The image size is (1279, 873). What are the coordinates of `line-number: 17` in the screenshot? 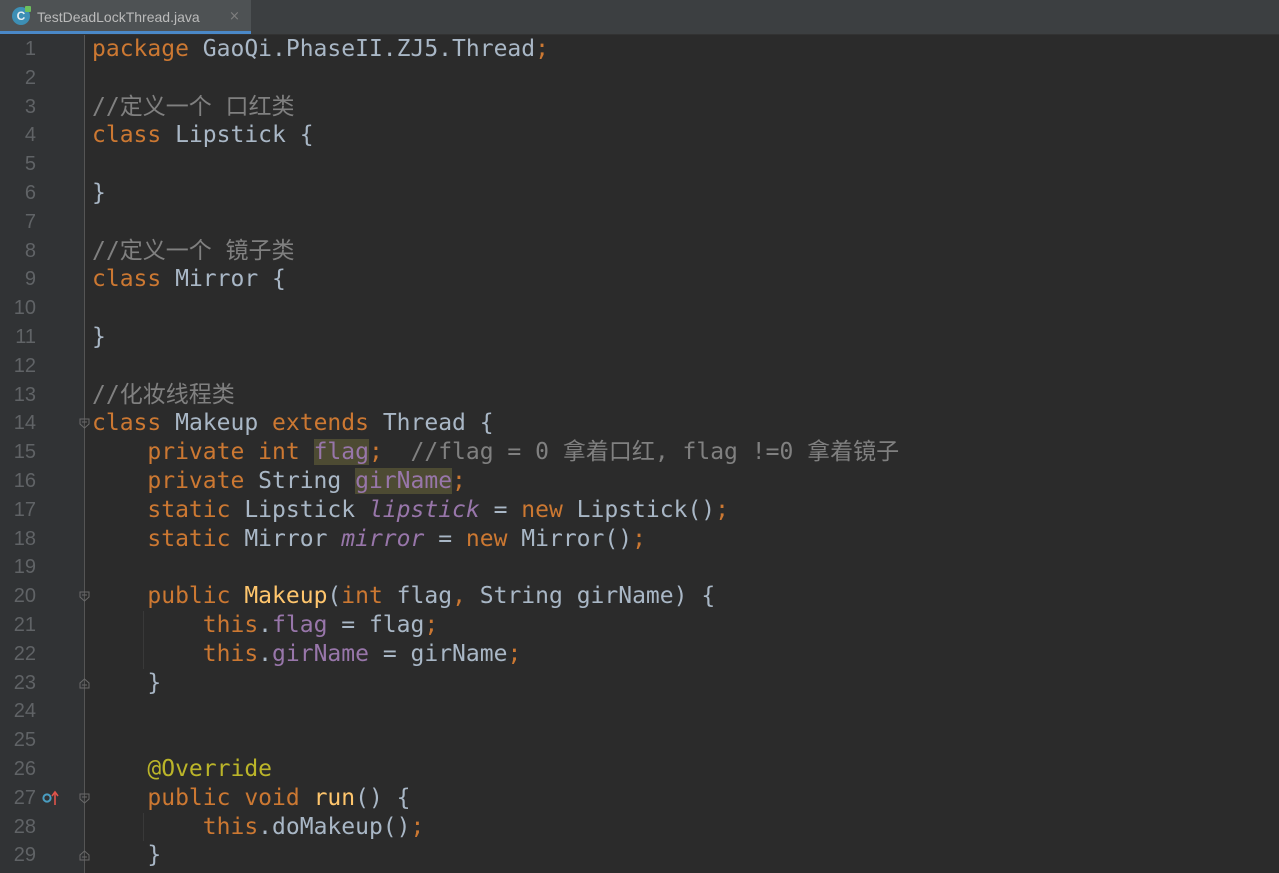 It's located at (24, 509).